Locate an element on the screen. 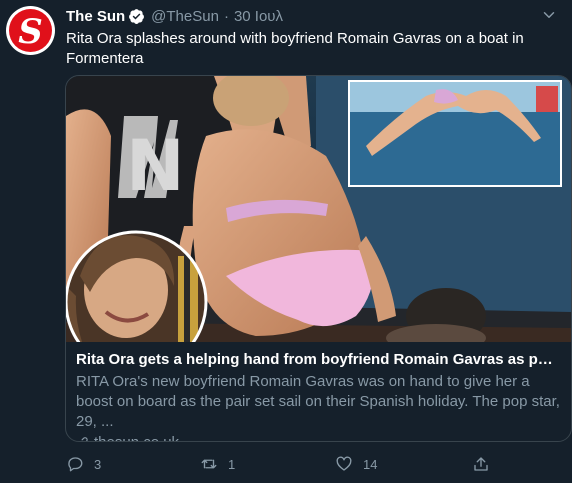  tweet-header: The Sun @TheSun · 30 Ιουλ is located at coordinates (174, 16).